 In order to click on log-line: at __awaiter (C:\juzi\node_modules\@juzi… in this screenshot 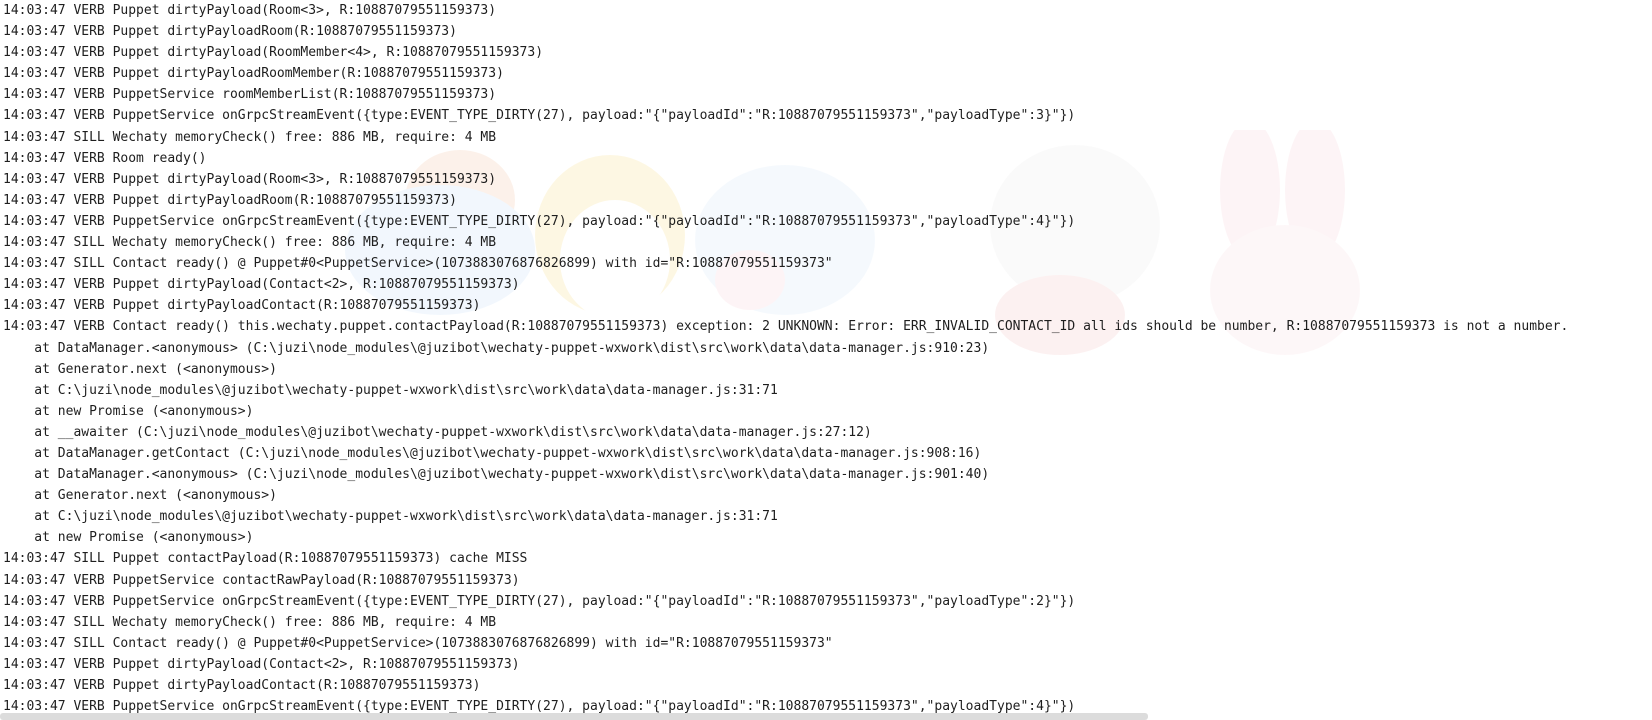, I will do `click(437, 432)`.